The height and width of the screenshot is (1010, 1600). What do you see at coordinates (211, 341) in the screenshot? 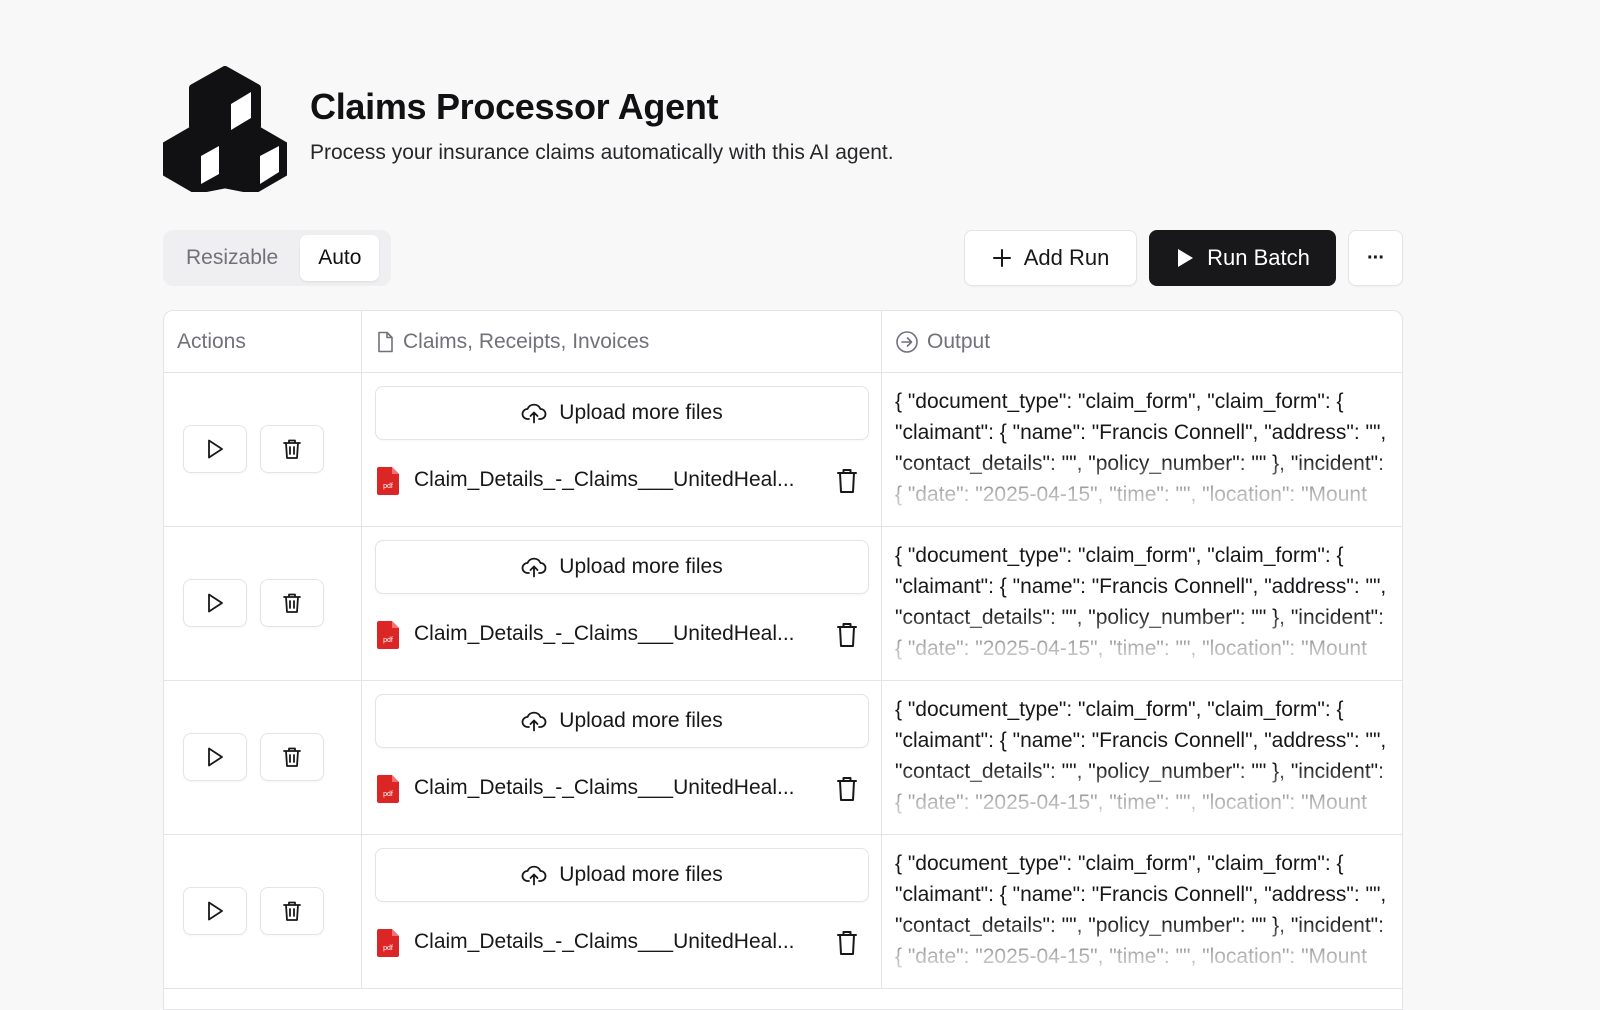
I see `column-header-actions: Actions` at bounding box center [211, 341].